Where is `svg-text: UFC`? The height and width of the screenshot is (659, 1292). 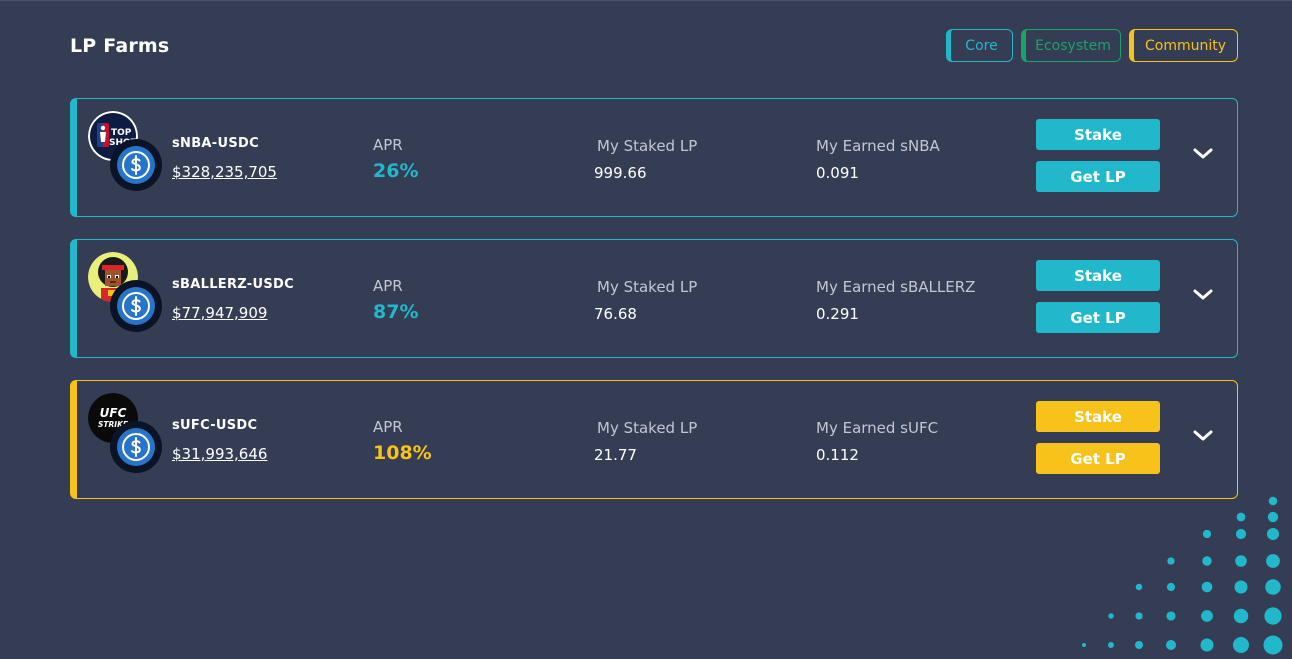 svg-text: UFC is located at coordinates (113, 413).